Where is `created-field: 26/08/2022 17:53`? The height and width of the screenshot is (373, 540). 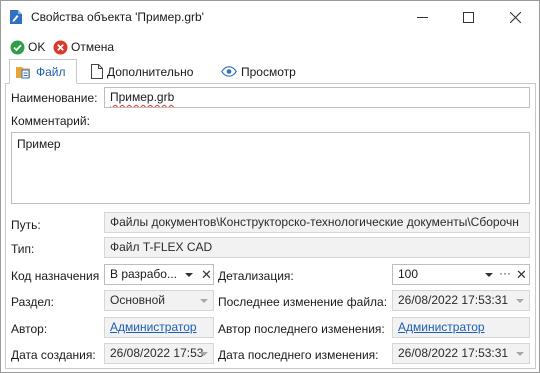 created-field: 26/08/2022 17:53 is located at coordinates (159, 353).